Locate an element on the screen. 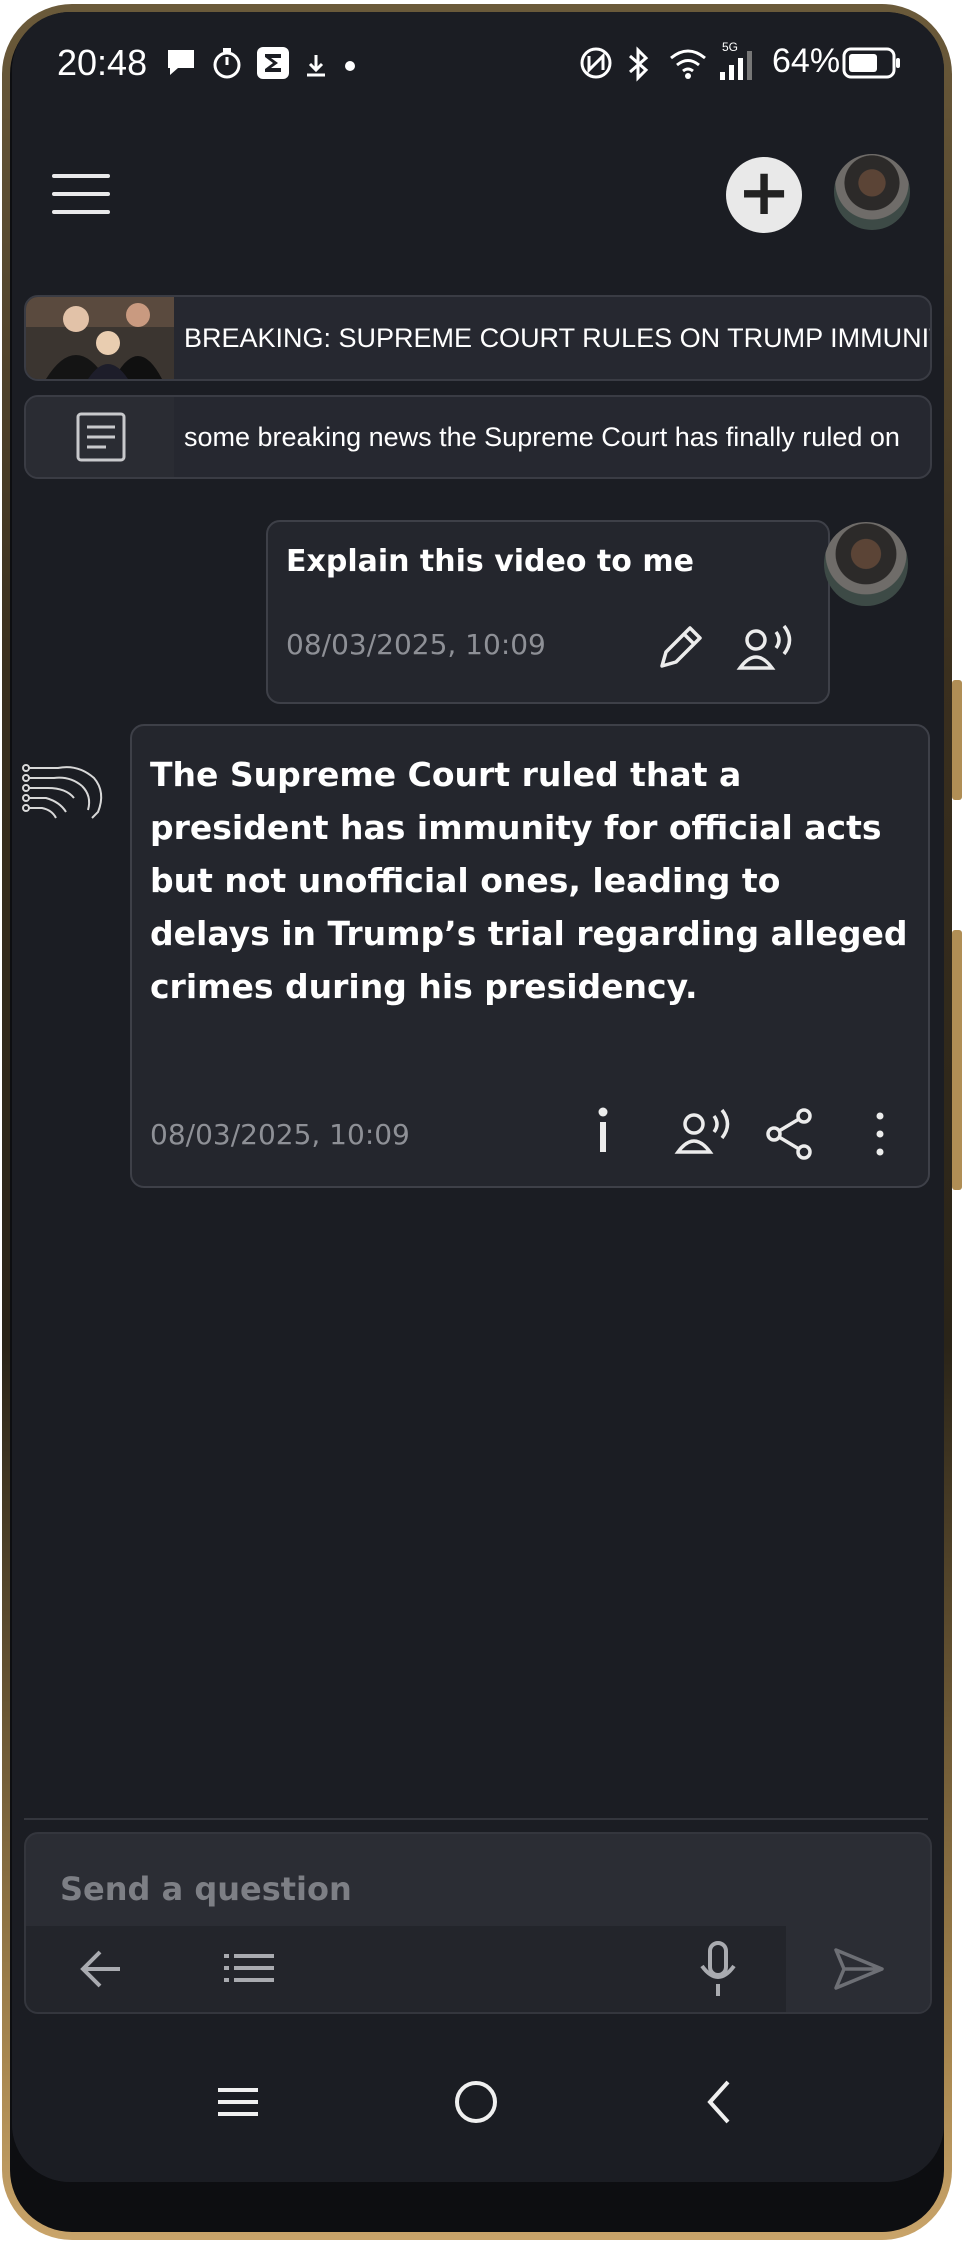 The width and height of the screenshot is (970, 2248). system-nav-bar is located at coordinates (478, 2117).